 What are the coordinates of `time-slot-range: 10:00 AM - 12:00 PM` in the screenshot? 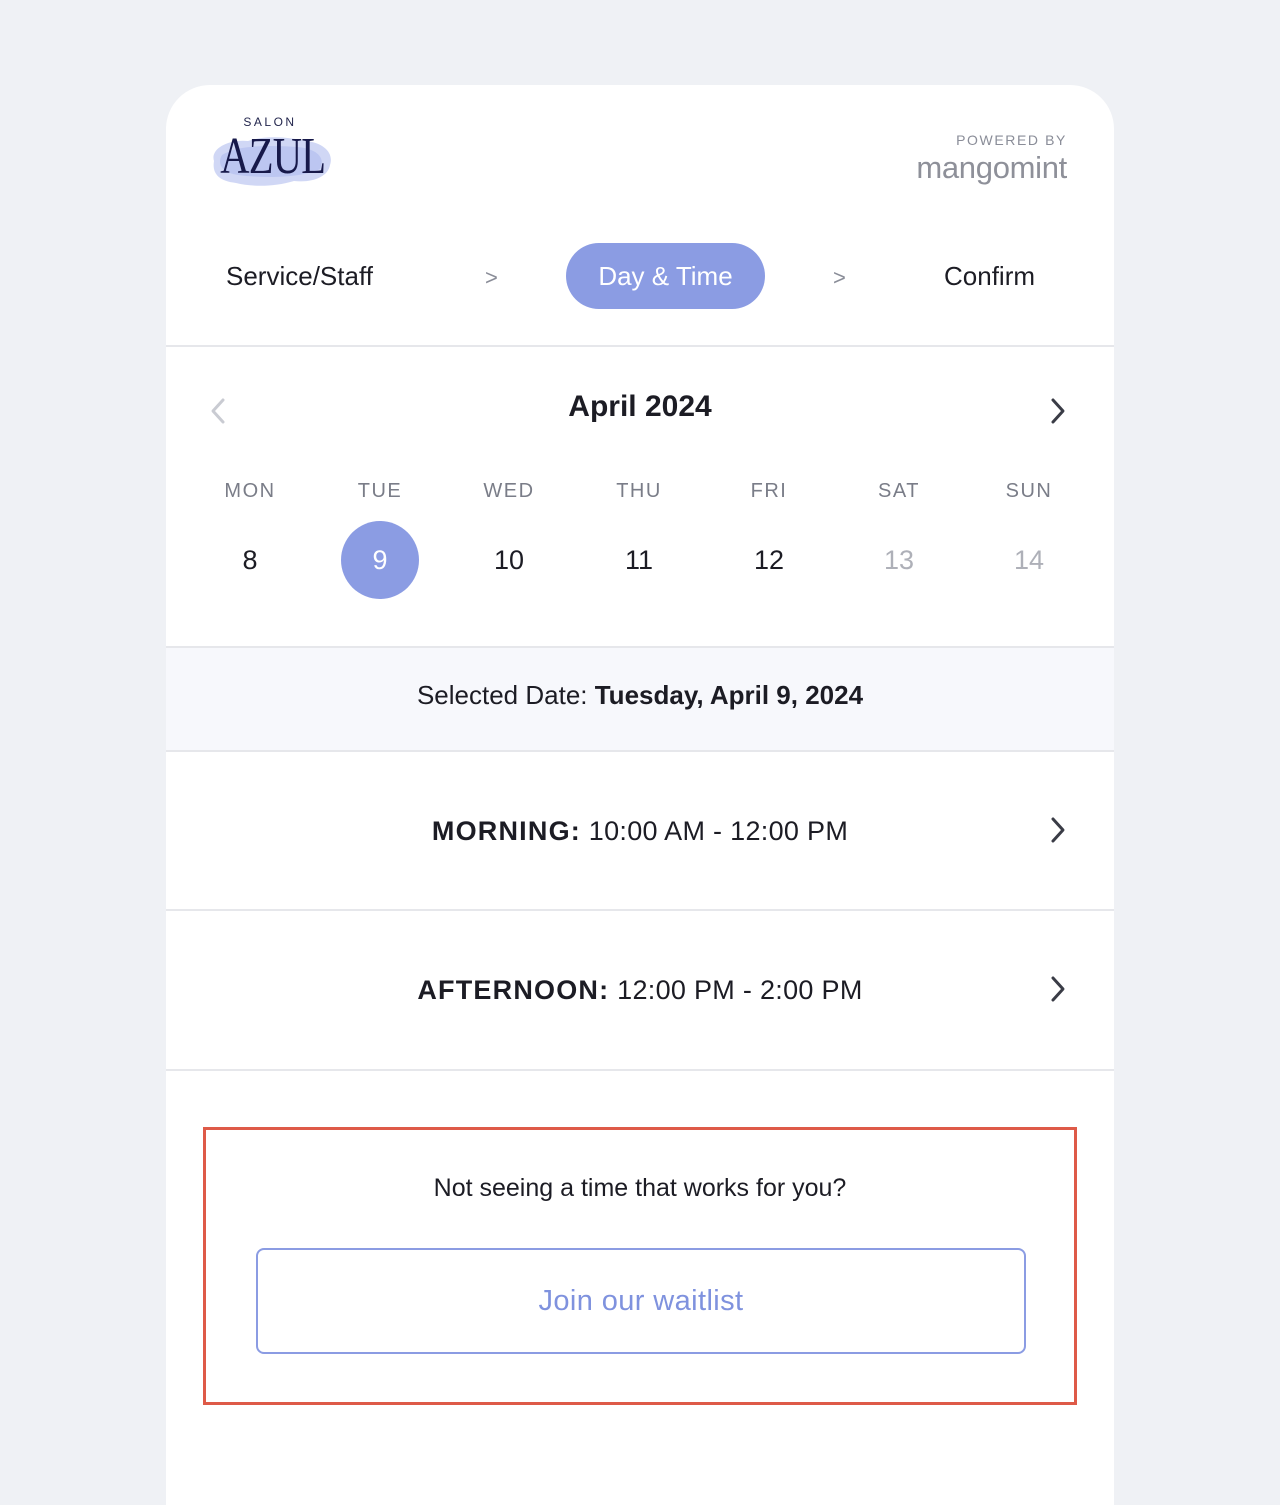 It's located at (714, 831).